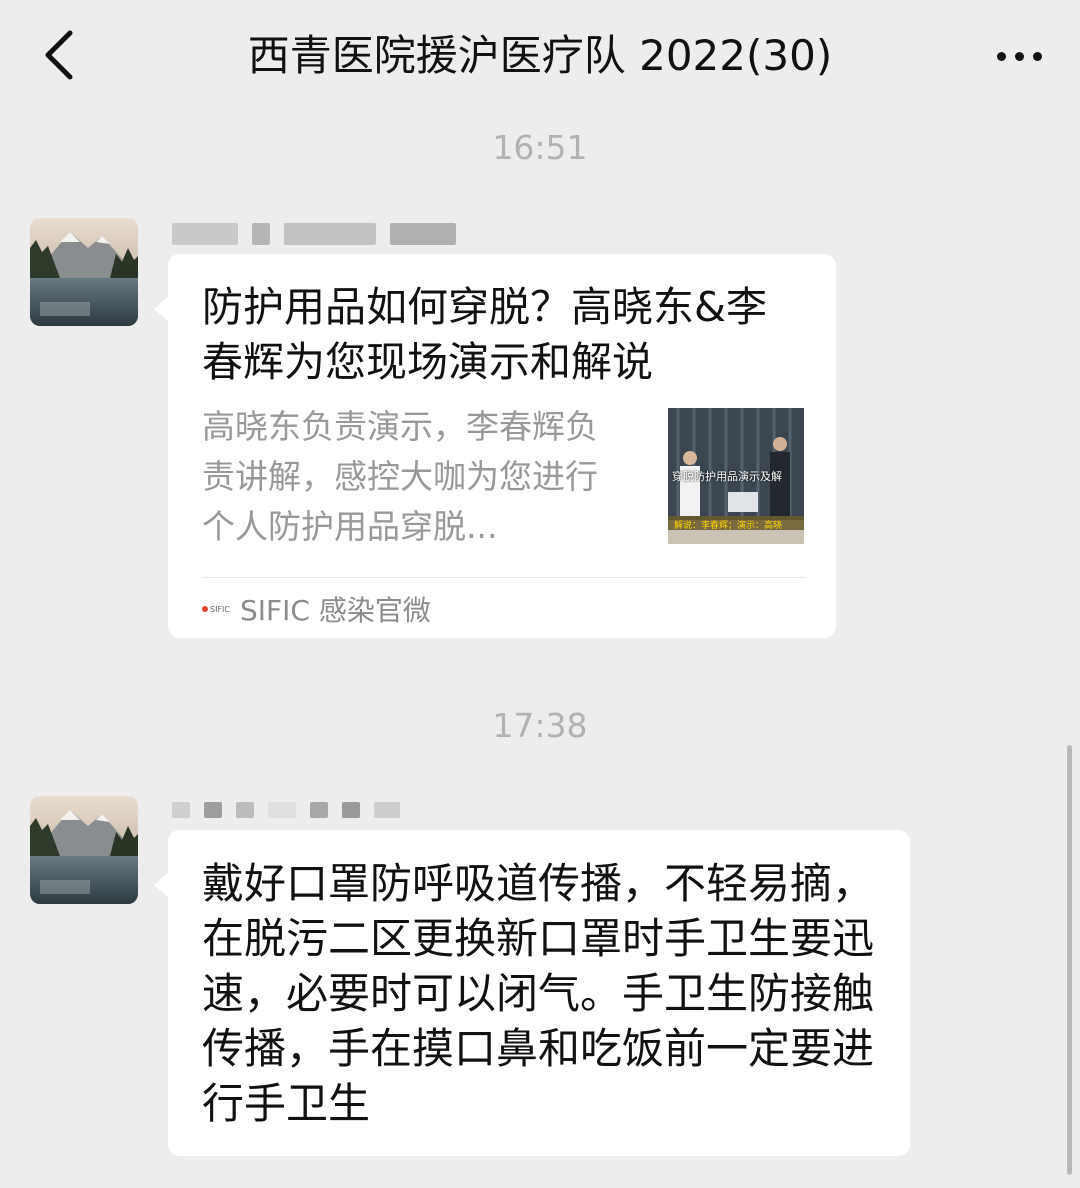 The width and height of the screenshot is (1080, 1188). I want to click on timestamp: 16:51, so click(540, 147).